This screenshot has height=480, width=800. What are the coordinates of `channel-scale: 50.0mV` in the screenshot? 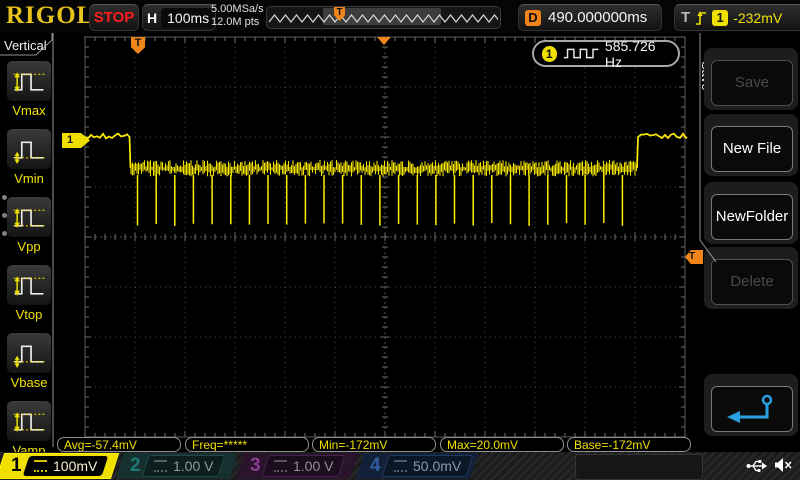 It's located at (436, 466).